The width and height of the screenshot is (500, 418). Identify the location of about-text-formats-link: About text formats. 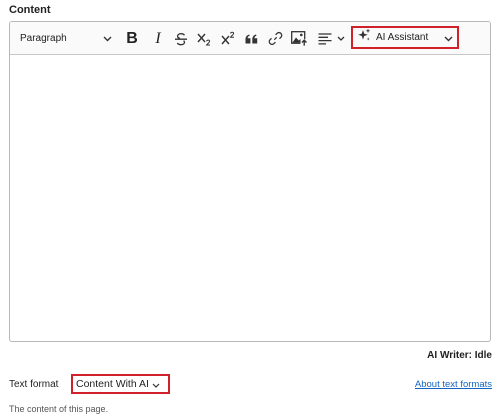
(453, 384).